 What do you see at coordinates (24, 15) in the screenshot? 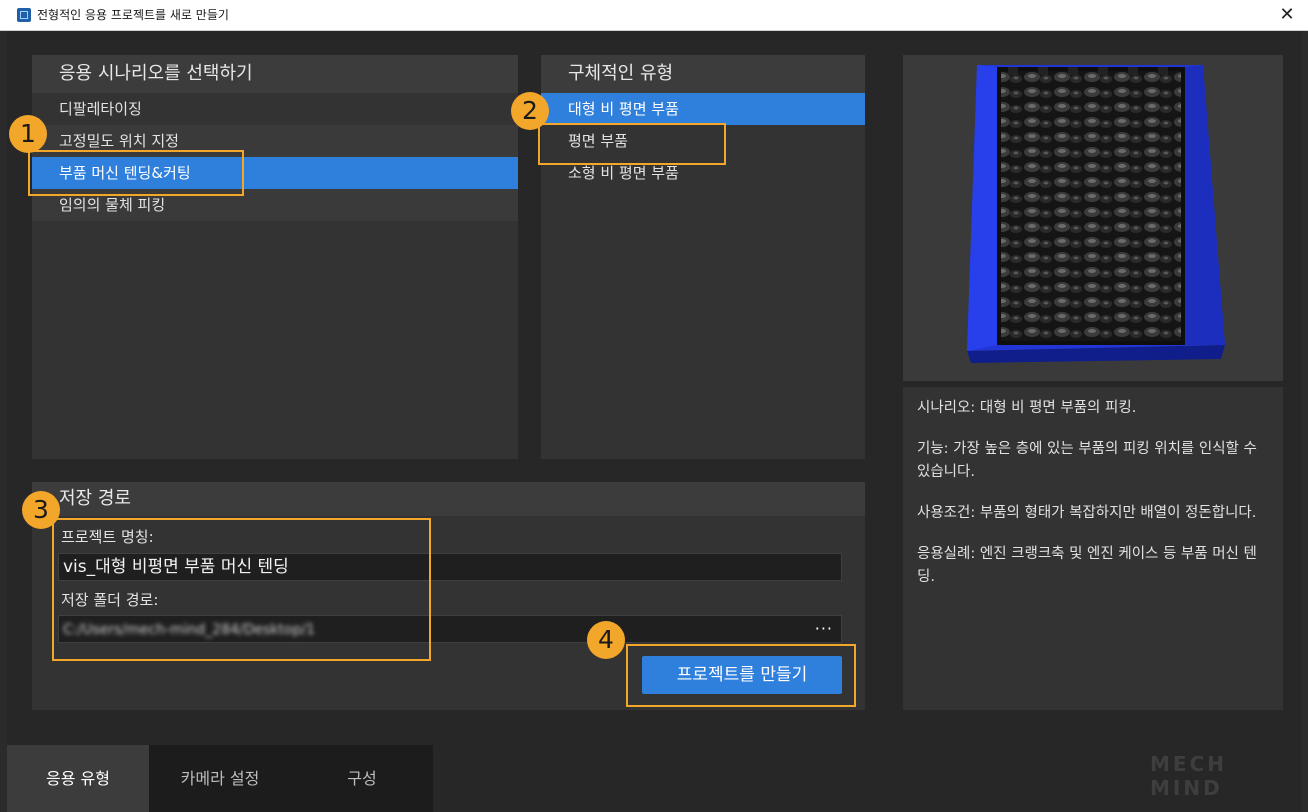
I see `app-icon` at bounding box center [24, 15].